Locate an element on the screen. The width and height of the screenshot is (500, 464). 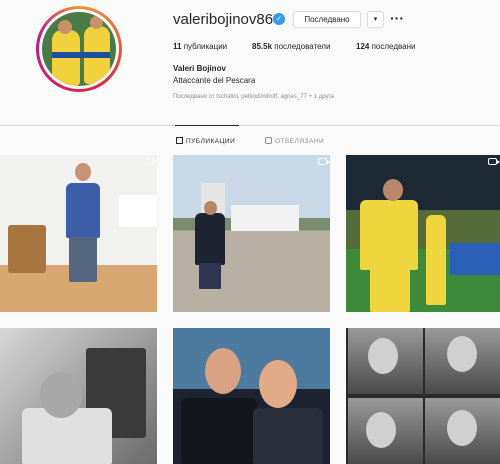
tab-posts: ПУБЛИКАЦИИ is located at coordinates (205, 141).